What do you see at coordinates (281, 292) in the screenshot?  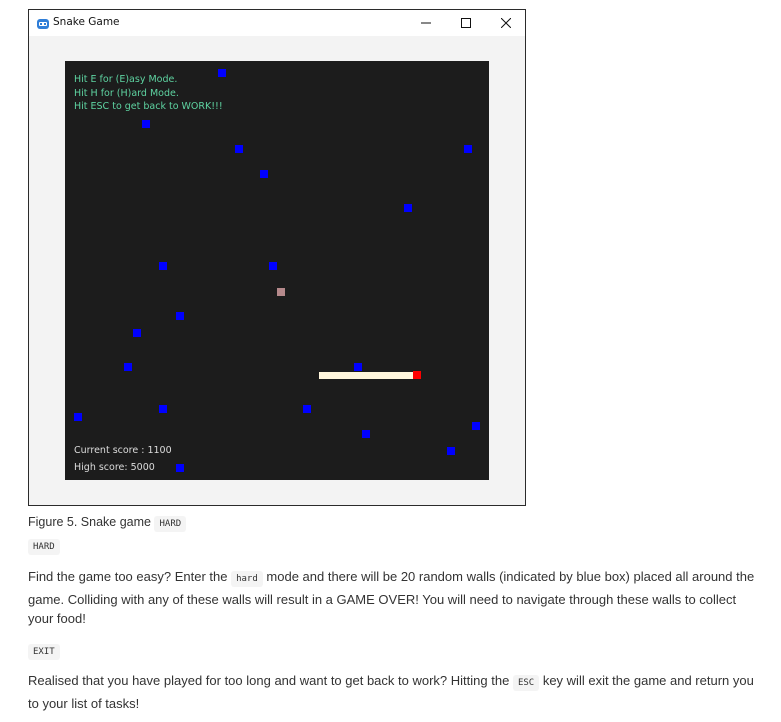 I see `food-item` at bounding box center [281, 292].